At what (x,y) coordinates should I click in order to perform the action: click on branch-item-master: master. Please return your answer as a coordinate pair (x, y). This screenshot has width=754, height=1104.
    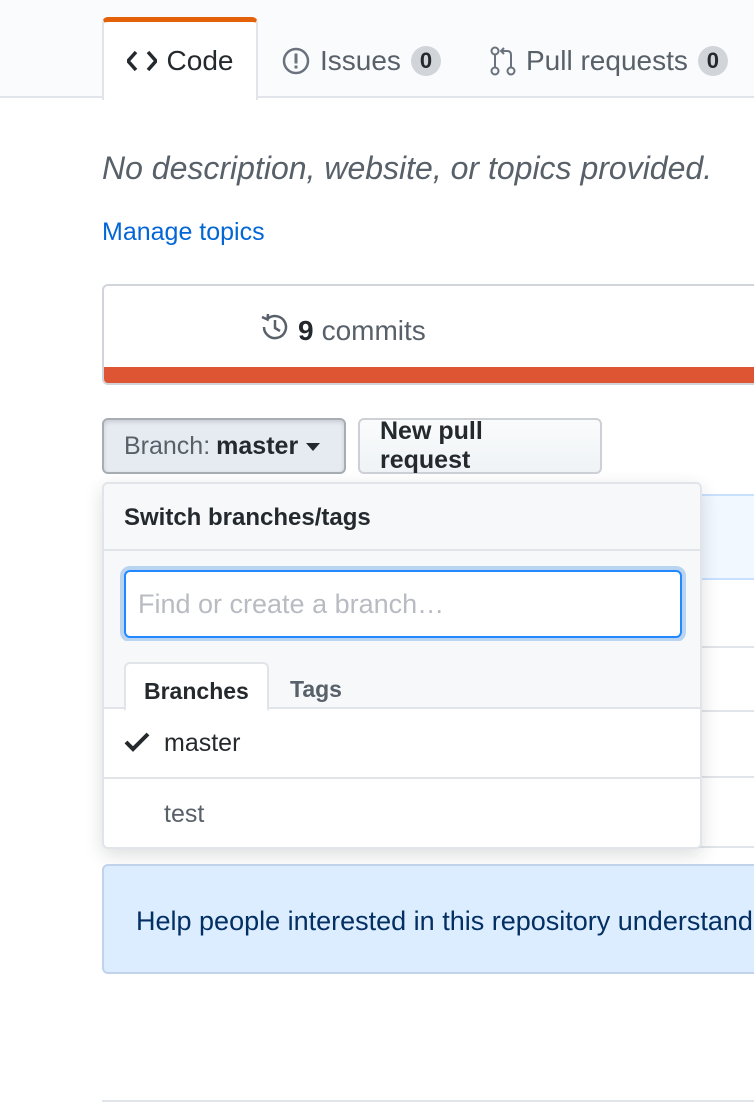
    Looking at the image, I should click on (402, 744).